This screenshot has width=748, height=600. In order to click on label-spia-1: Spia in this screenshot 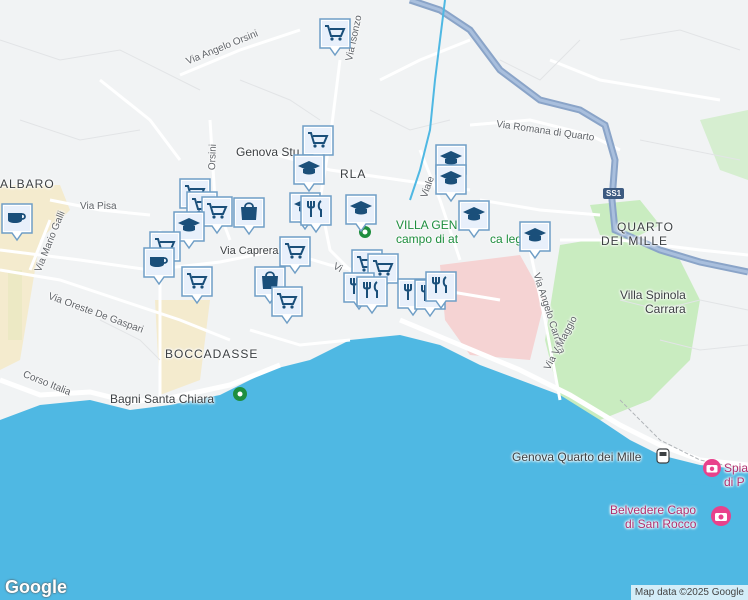, I will do `click(736, 468)`.